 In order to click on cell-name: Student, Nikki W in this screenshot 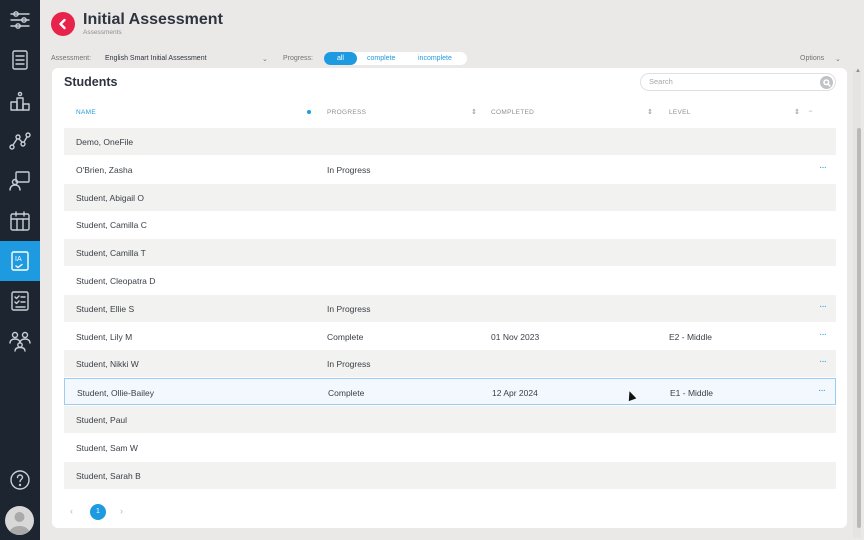, I will do `click(107, 364)`.